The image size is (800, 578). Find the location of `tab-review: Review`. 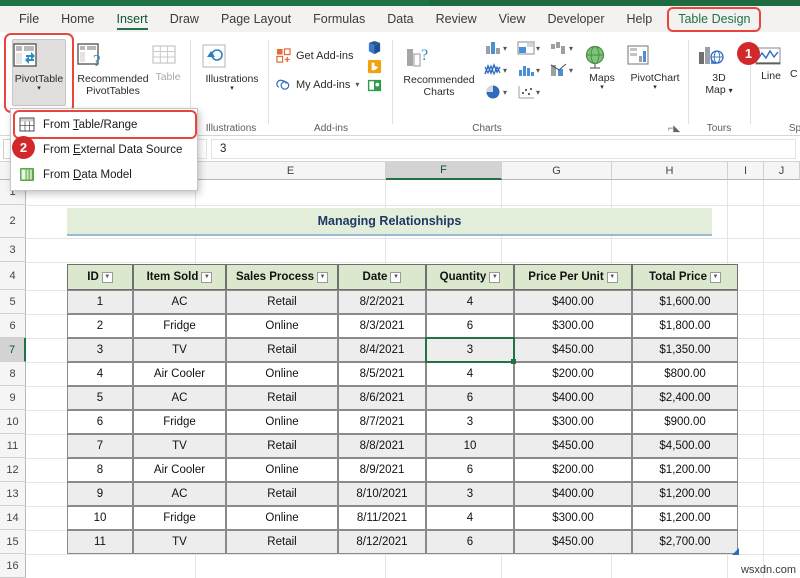

tab-review: Review is located at coordinates (456, 19).